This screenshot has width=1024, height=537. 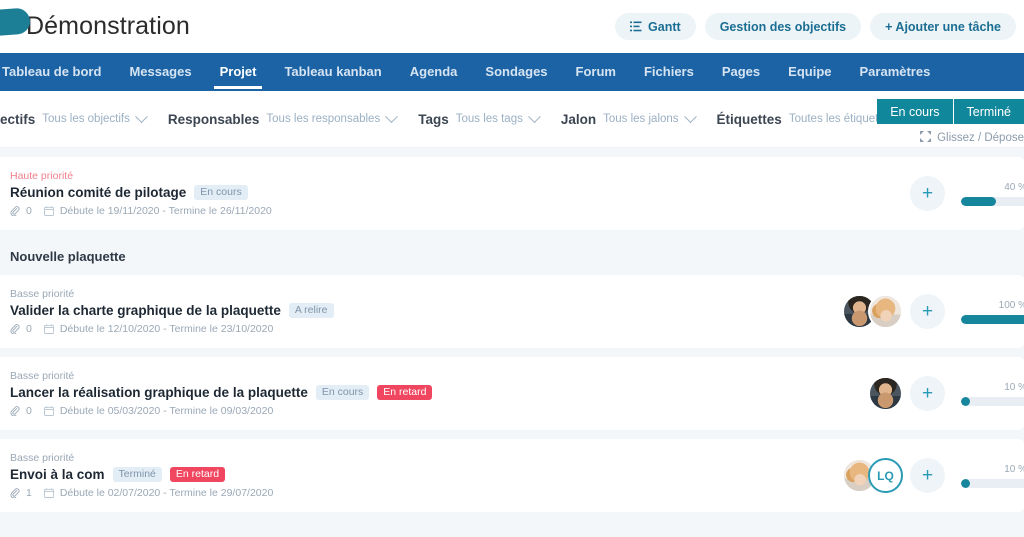 I want to click on avatar-initials: LQ, so click(x=885, y=475).